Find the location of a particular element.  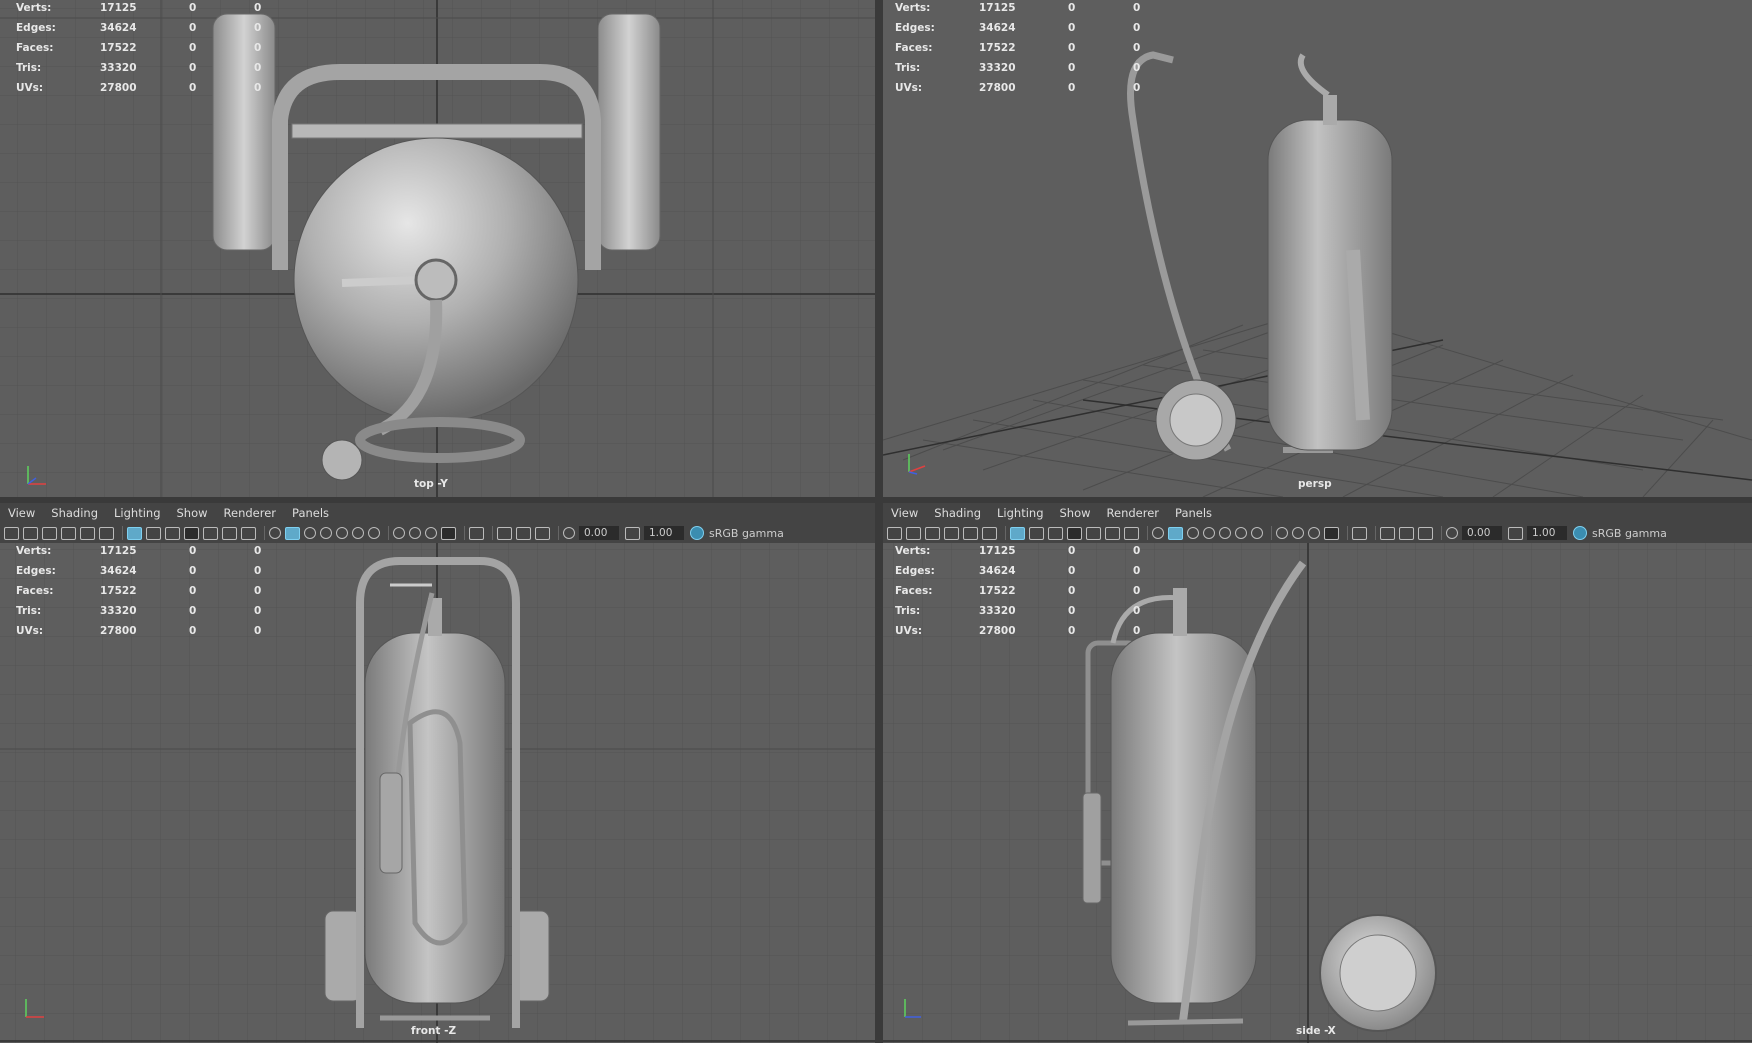

viewport-label-persp: persp is located at coordinates (1315, 484).